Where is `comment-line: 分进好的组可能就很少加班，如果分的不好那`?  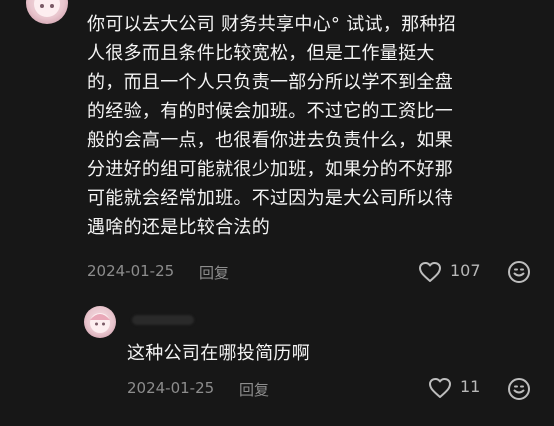
comment-line: 分进好的组可能就很少加班，如果分的不好那 is located at coordinates (270, 169).